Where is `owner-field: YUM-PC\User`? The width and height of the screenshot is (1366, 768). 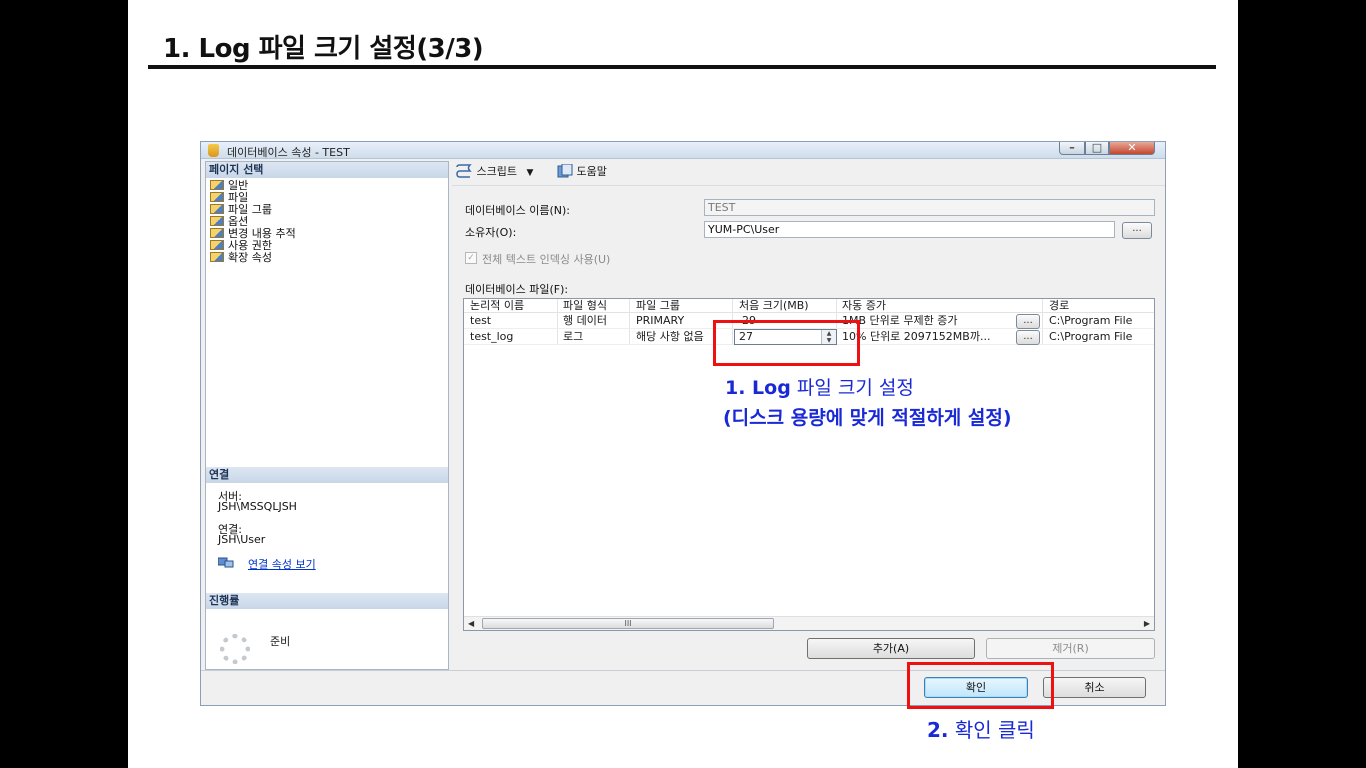
owner-field: YUM-PC\User is located at coordinates (909, 229).